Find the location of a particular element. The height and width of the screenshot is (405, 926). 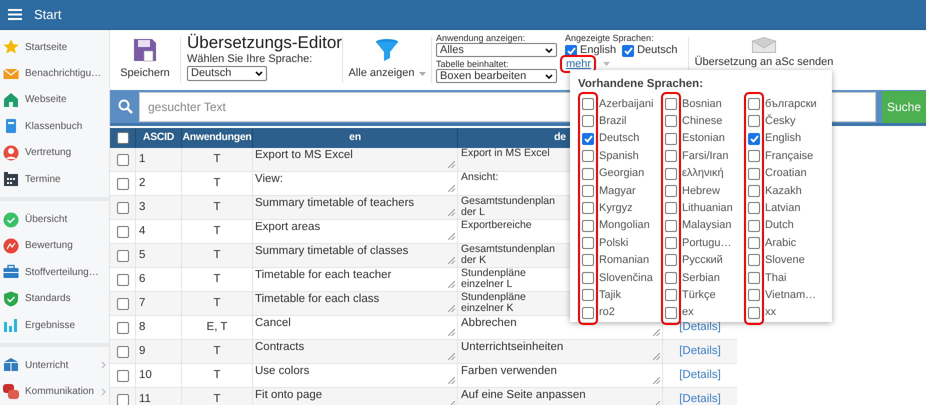

text-area: Fit onto page is located at coordinates (355, 396).